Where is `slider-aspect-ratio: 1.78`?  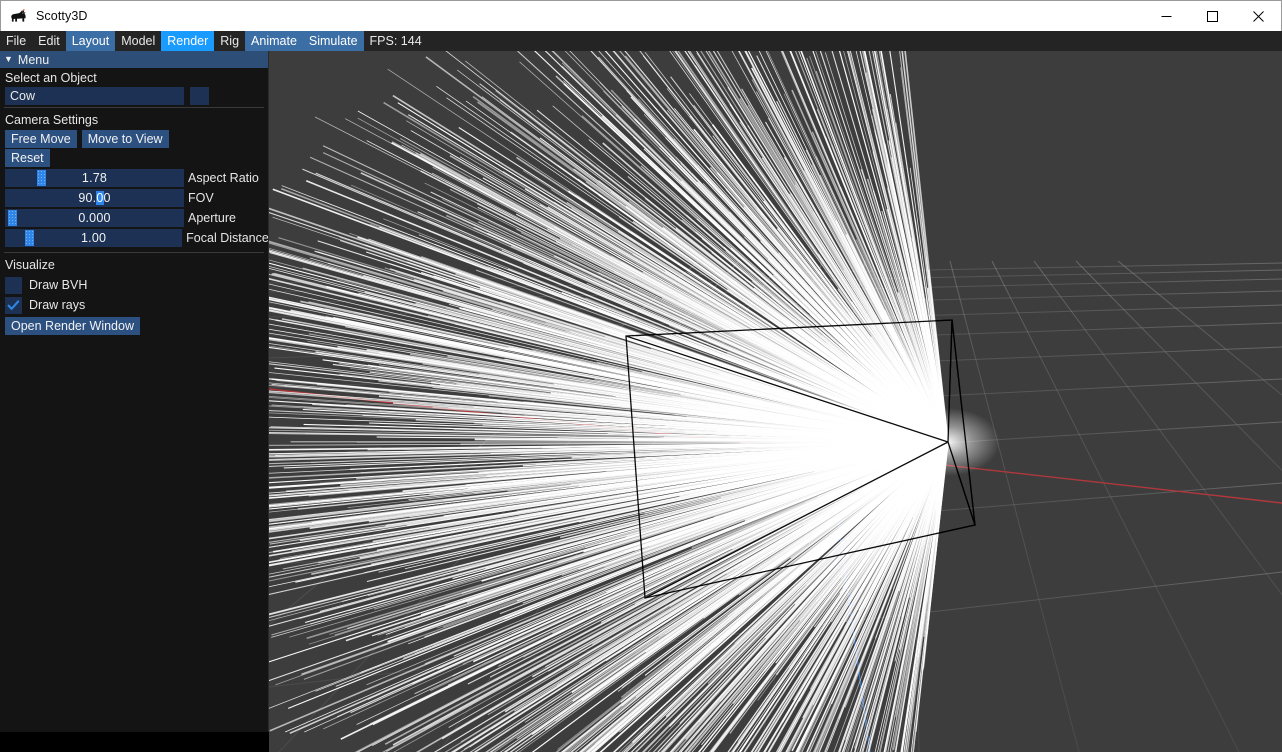
slider-aspect-ratio: 1.78 is located at coordinates (94, 178).